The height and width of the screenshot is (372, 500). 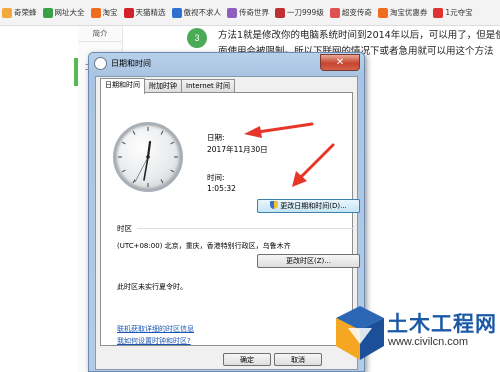 I want to click on tab-date-time: 日期和时间, so click(x=122, y=86).